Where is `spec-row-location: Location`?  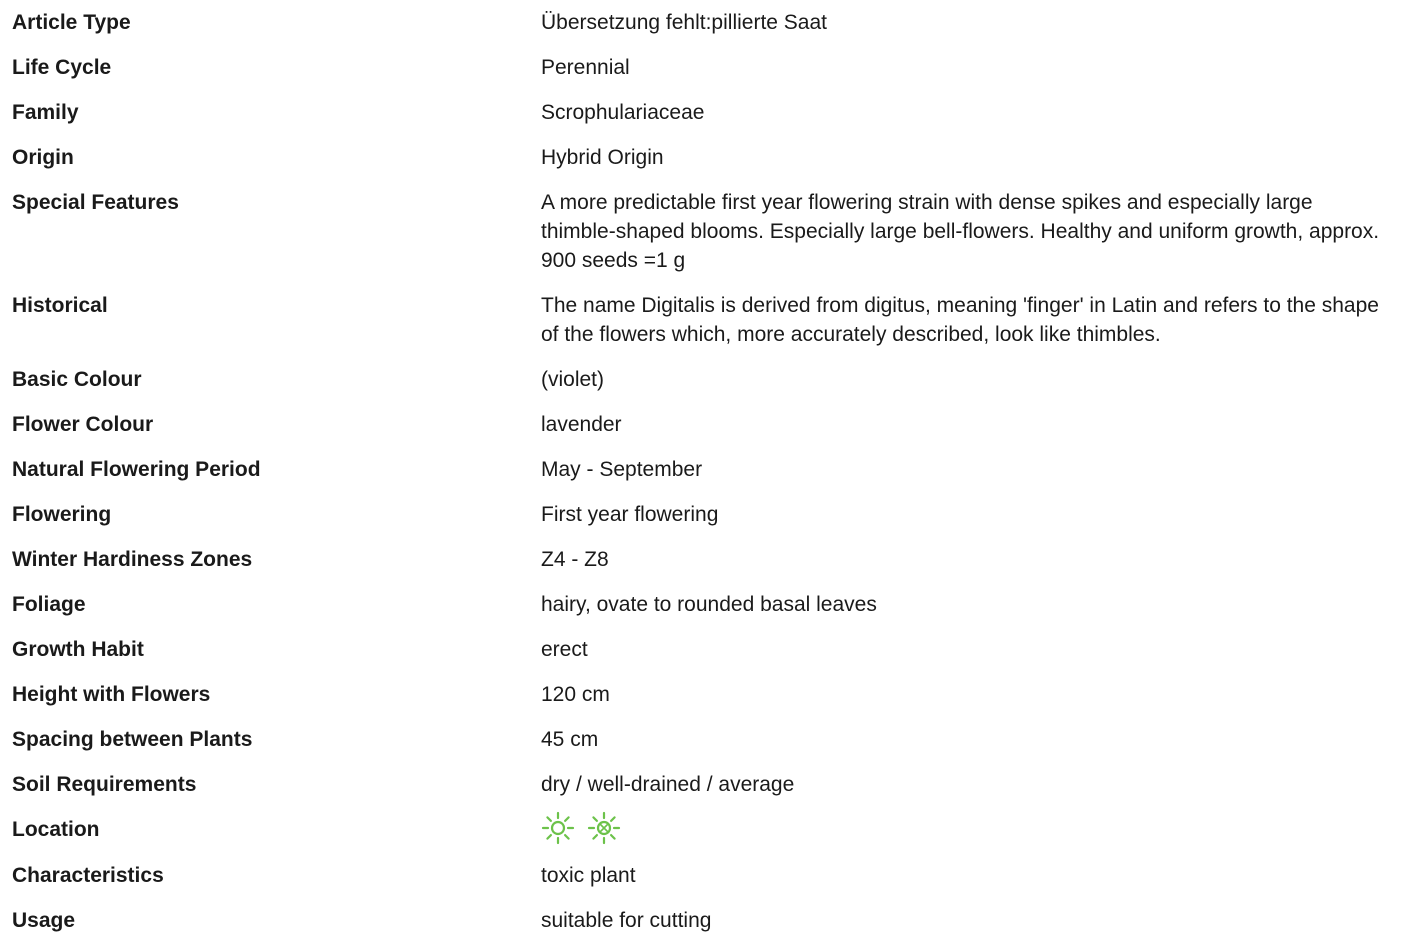
spec-row-location: Location is located at coordinates (702, 830).